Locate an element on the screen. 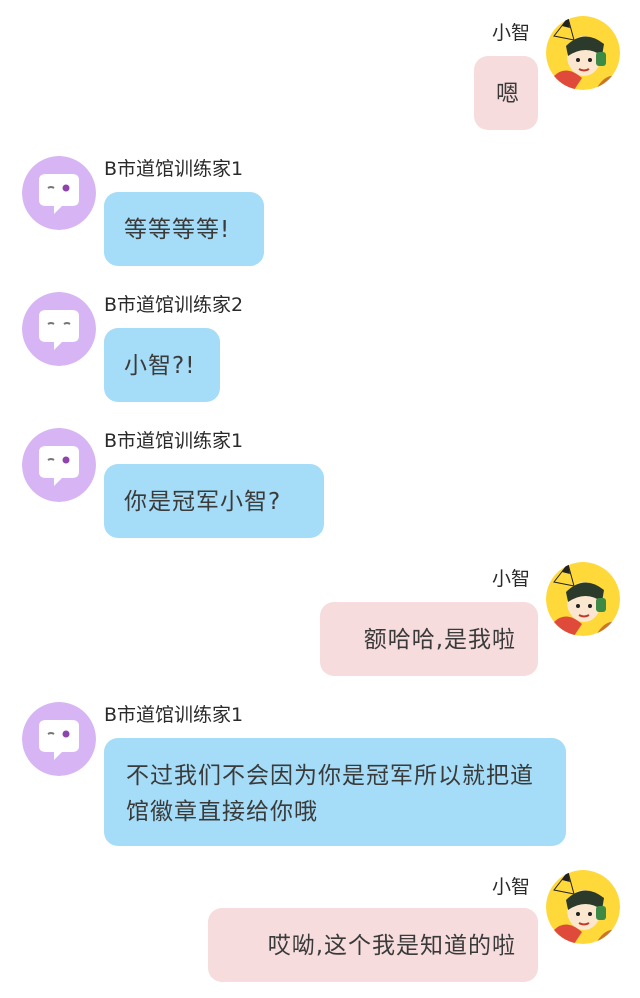 This screenshot has width=640, height=998. message-bubble: 你是冠军小智? is located at coordinates (214, 501).